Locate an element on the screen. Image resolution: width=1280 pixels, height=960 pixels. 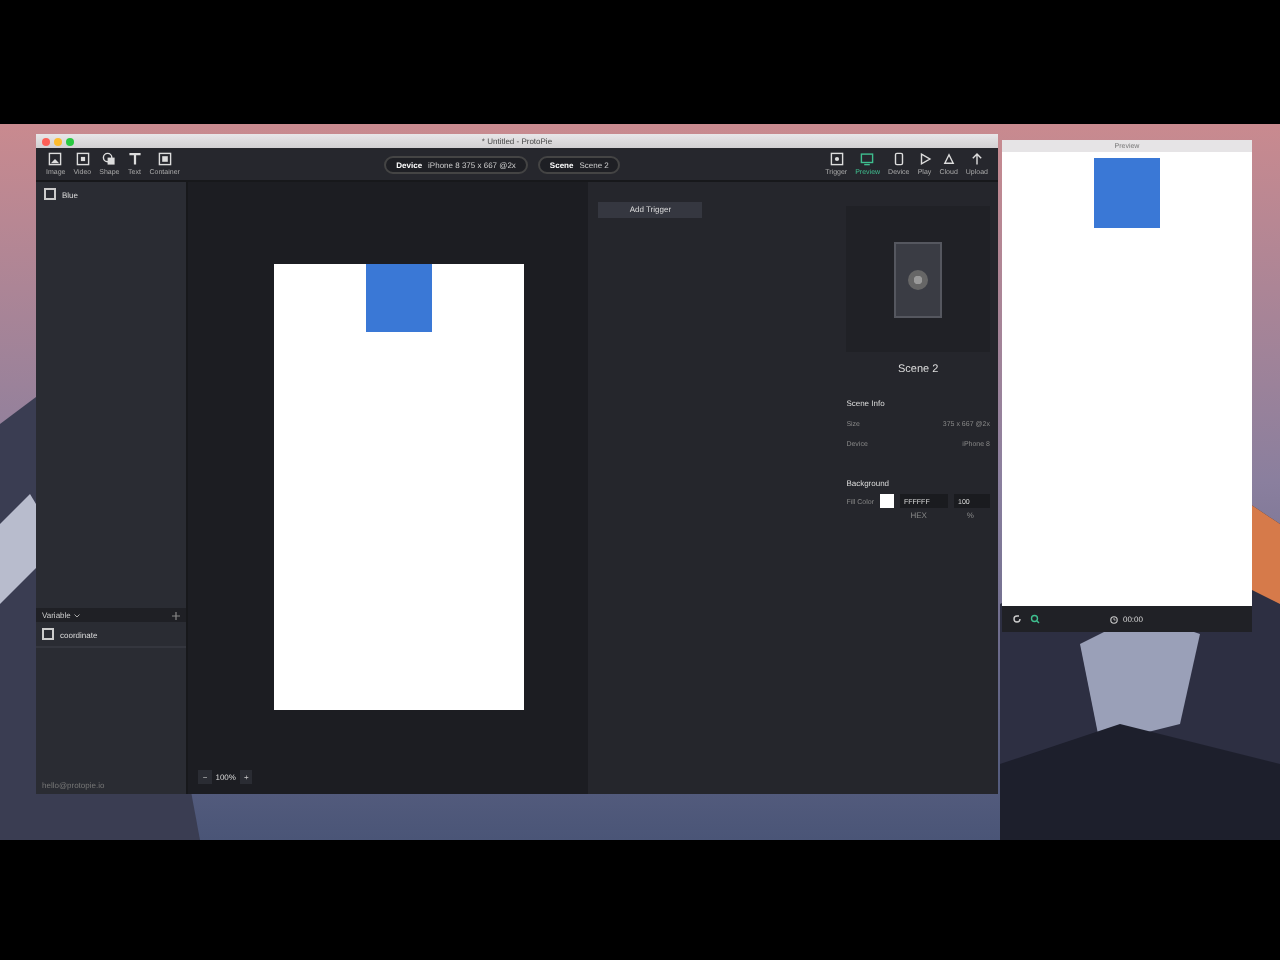
variable-icon is located at coordinates (48, 634).